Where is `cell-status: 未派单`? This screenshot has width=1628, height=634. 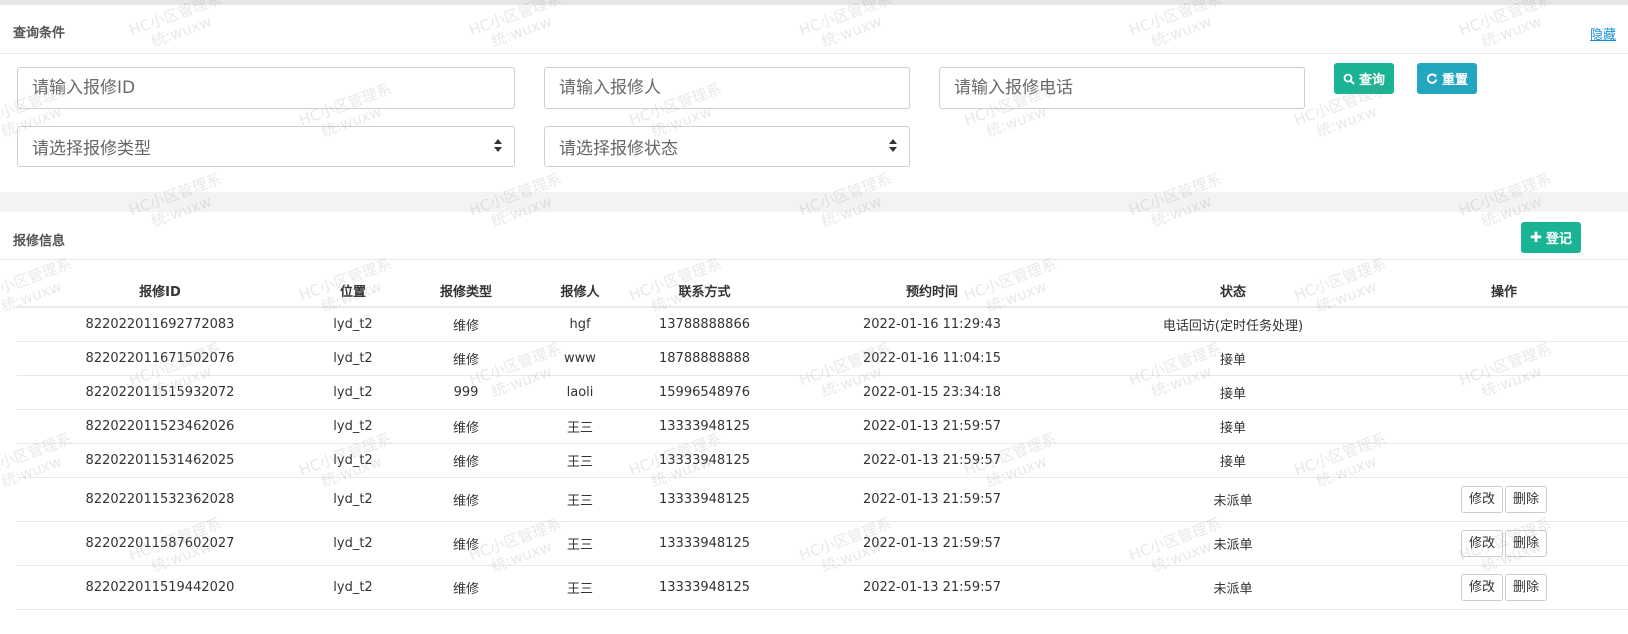 cell-status: 未派单 is located at coordinates (1233, 543).